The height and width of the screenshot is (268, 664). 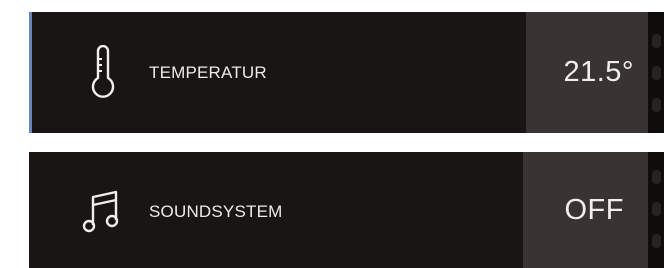 I want to click on music-note-icon, so click(x=103, y=212).